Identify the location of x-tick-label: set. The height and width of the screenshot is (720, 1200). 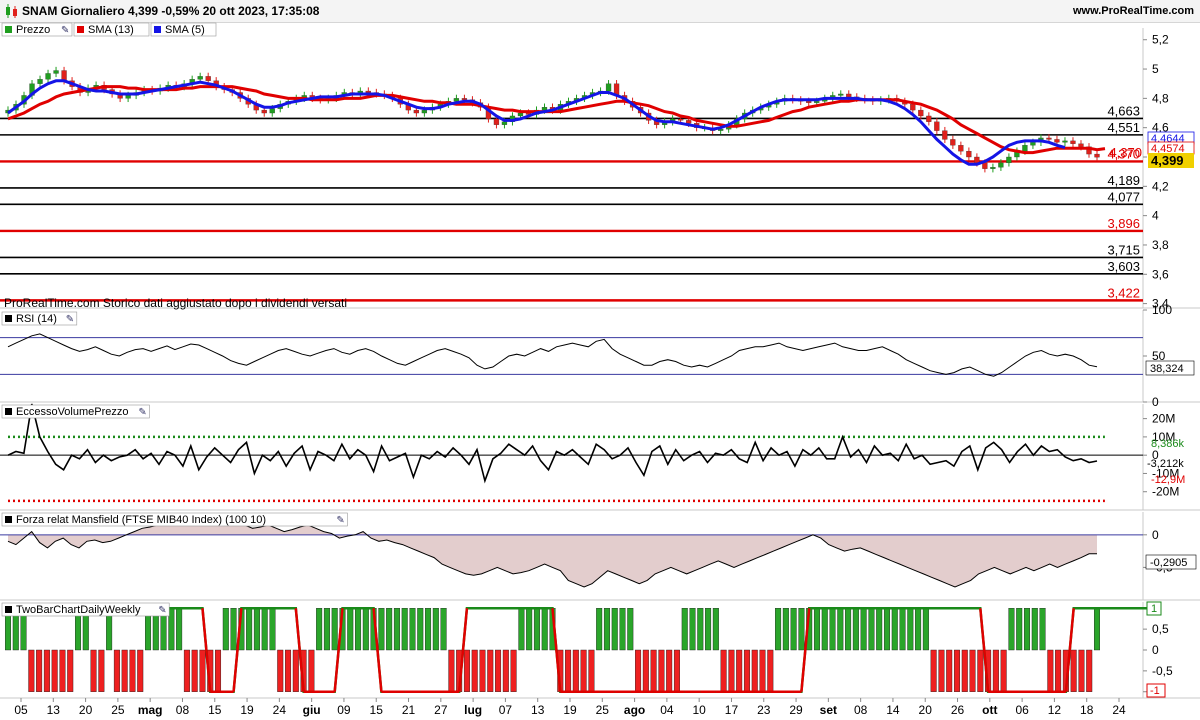
(828, 710).